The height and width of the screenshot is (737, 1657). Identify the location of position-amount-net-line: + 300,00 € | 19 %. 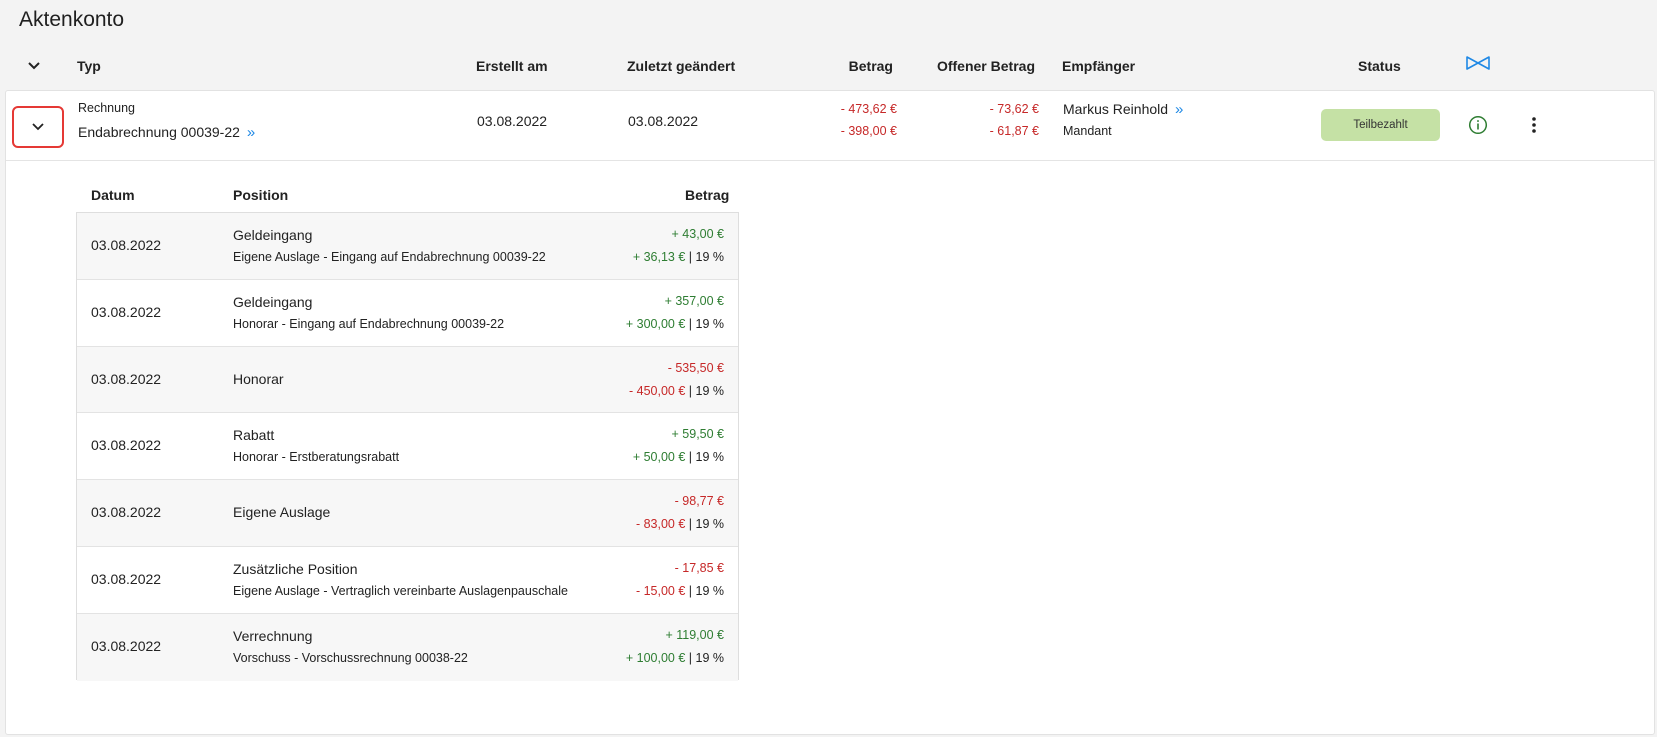
(675, 324).